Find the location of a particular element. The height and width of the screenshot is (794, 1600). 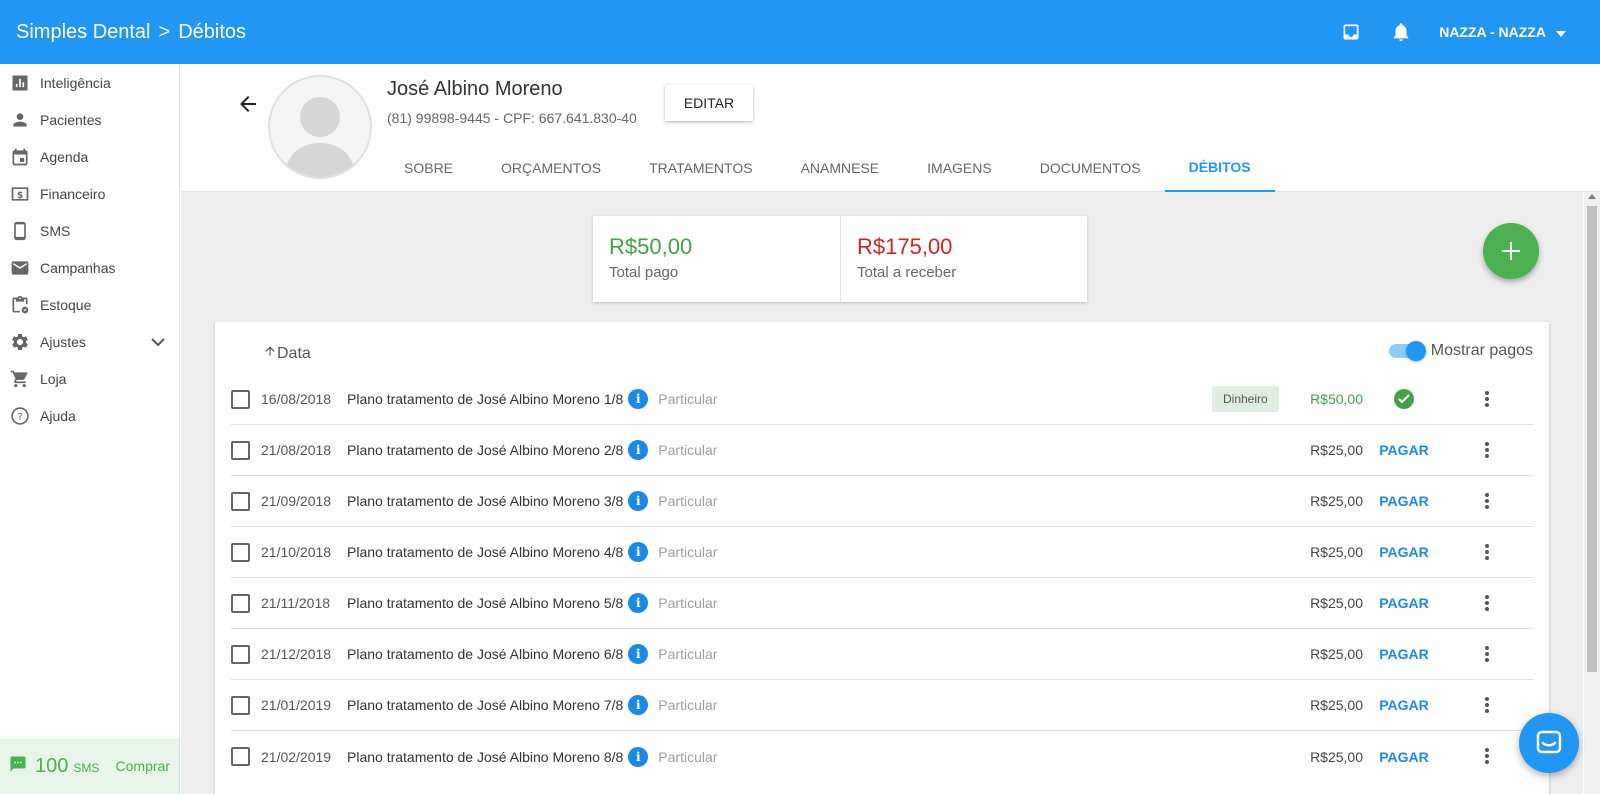

sidebar-item-pacientes: Pacientes is located at coordinates (89, 119).